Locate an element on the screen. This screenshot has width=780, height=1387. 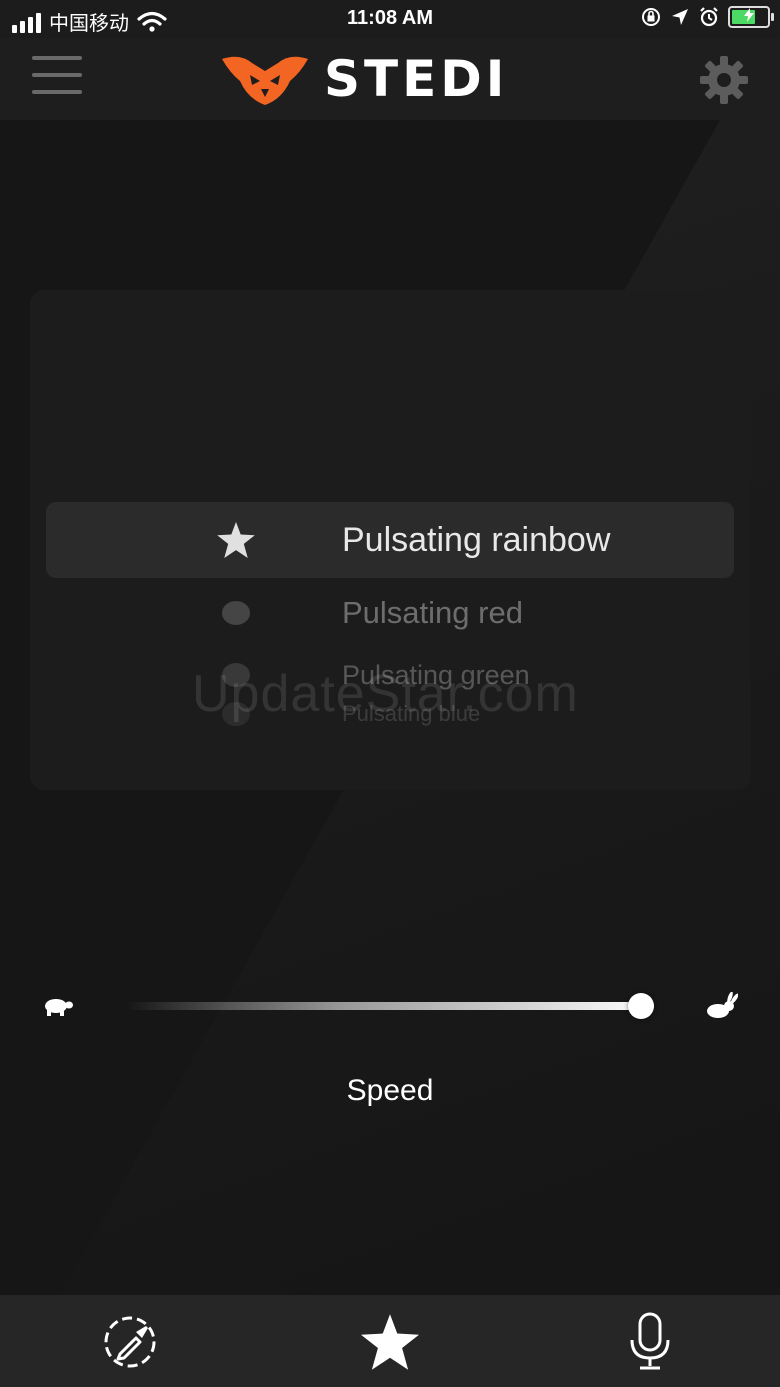
picker-item-label: Pulsating red is located at coordinates (432, 612).